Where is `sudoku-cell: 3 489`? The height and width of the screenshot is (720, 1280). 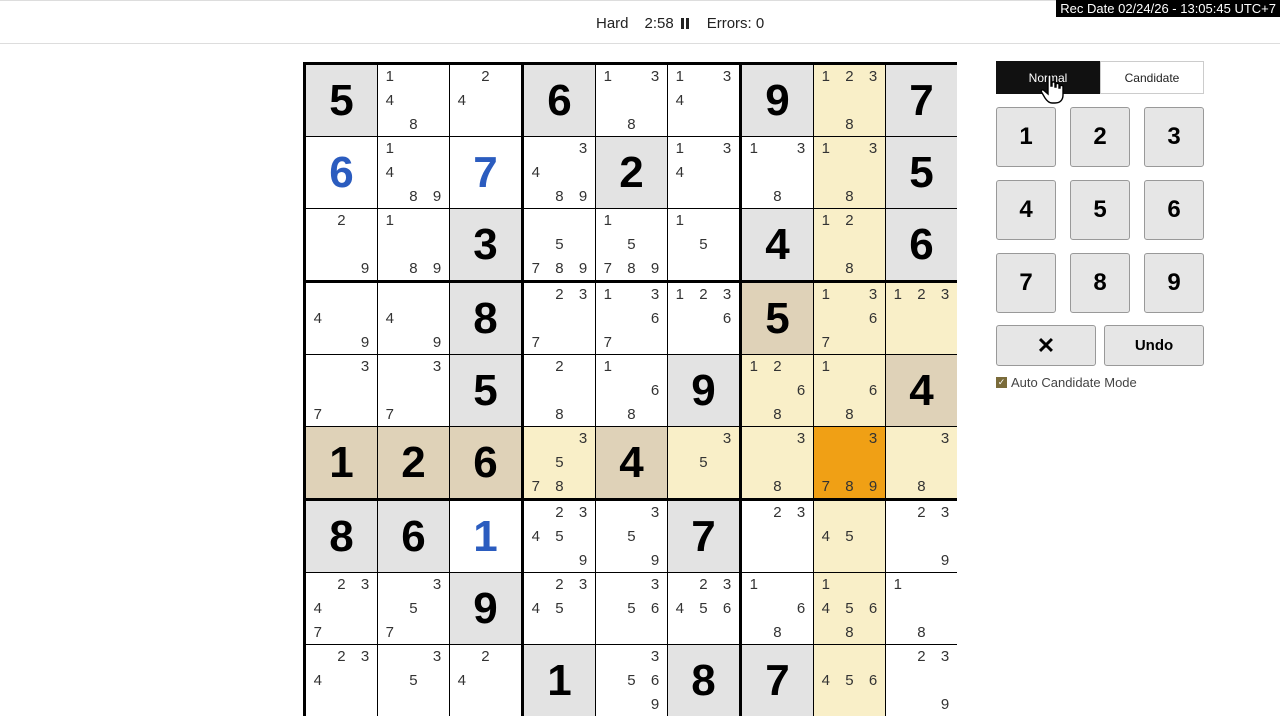 sudoku-cell: 3 489 is located at coordinates (559, 172).